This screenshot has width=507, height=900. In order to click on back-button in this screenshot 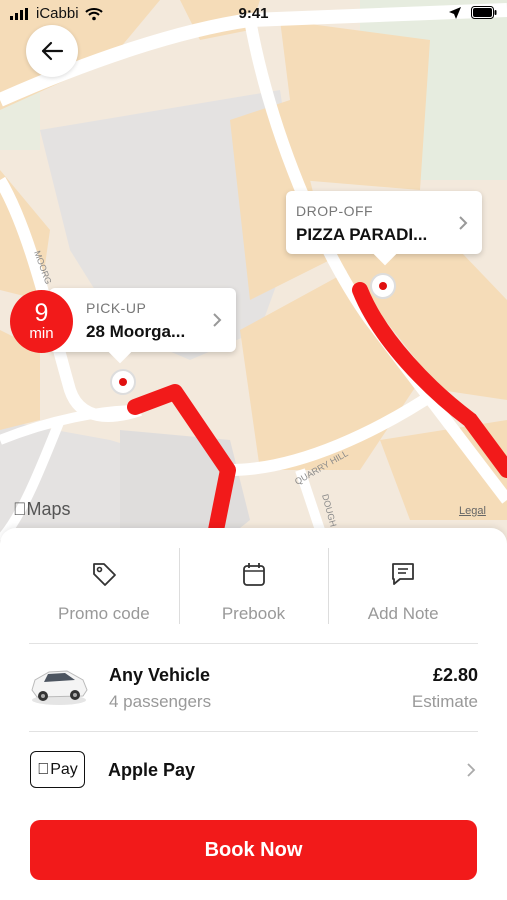, I will do `click(52, 51)`.